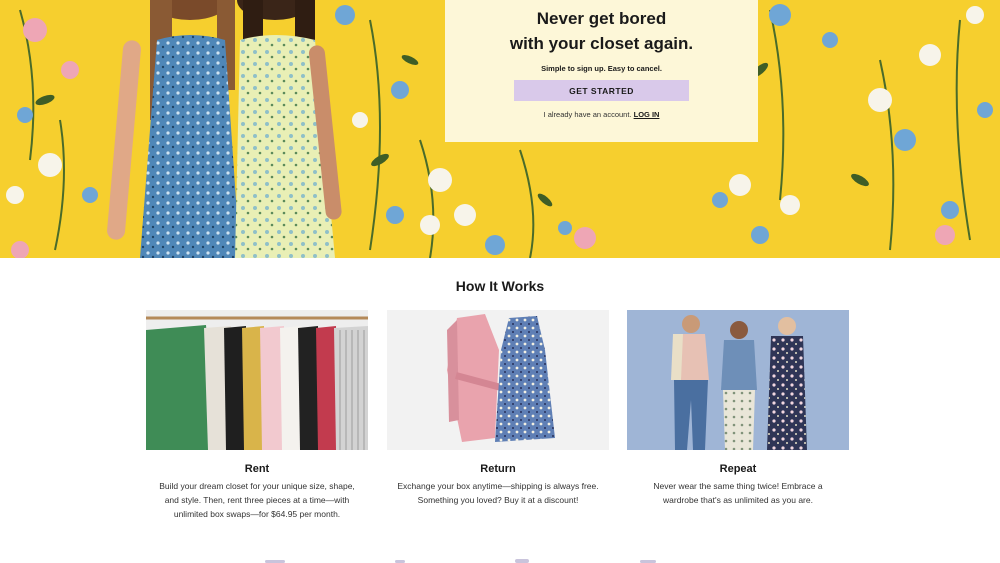  I want to click on hero-headline-line1: Never get bored, so click(601, 18).